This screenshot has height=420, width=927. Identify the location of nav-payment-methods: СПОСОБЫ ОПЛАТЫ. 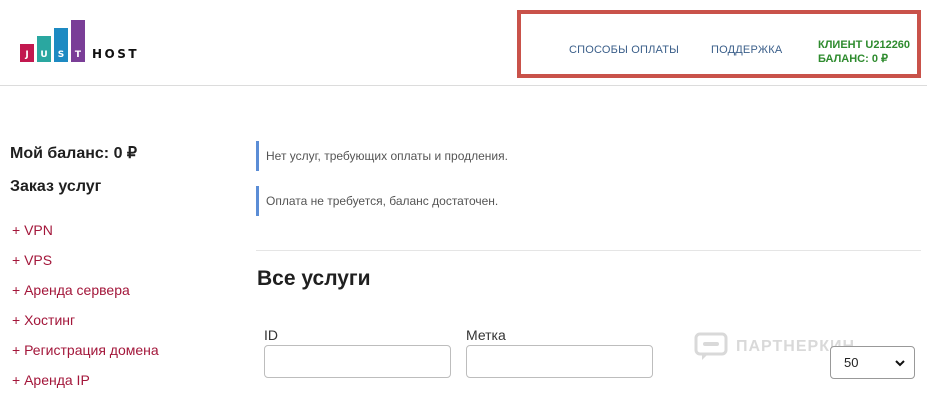
(624, 50).